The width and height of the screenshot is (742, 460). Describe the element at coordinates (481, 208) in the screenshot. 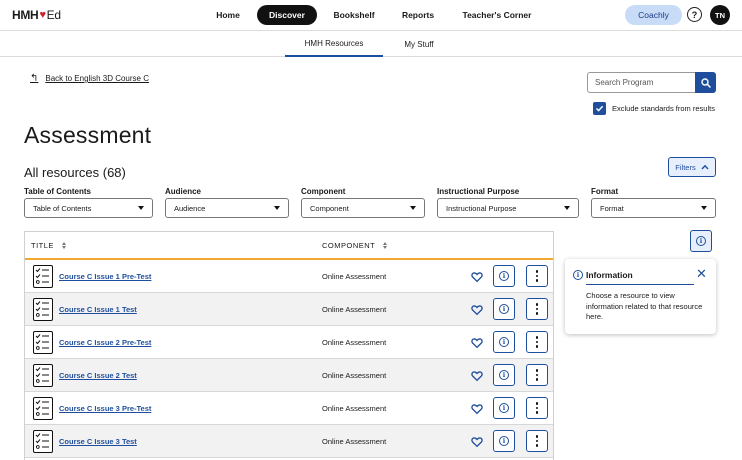

I see `filter-value: Instructional Purpose` at that location.